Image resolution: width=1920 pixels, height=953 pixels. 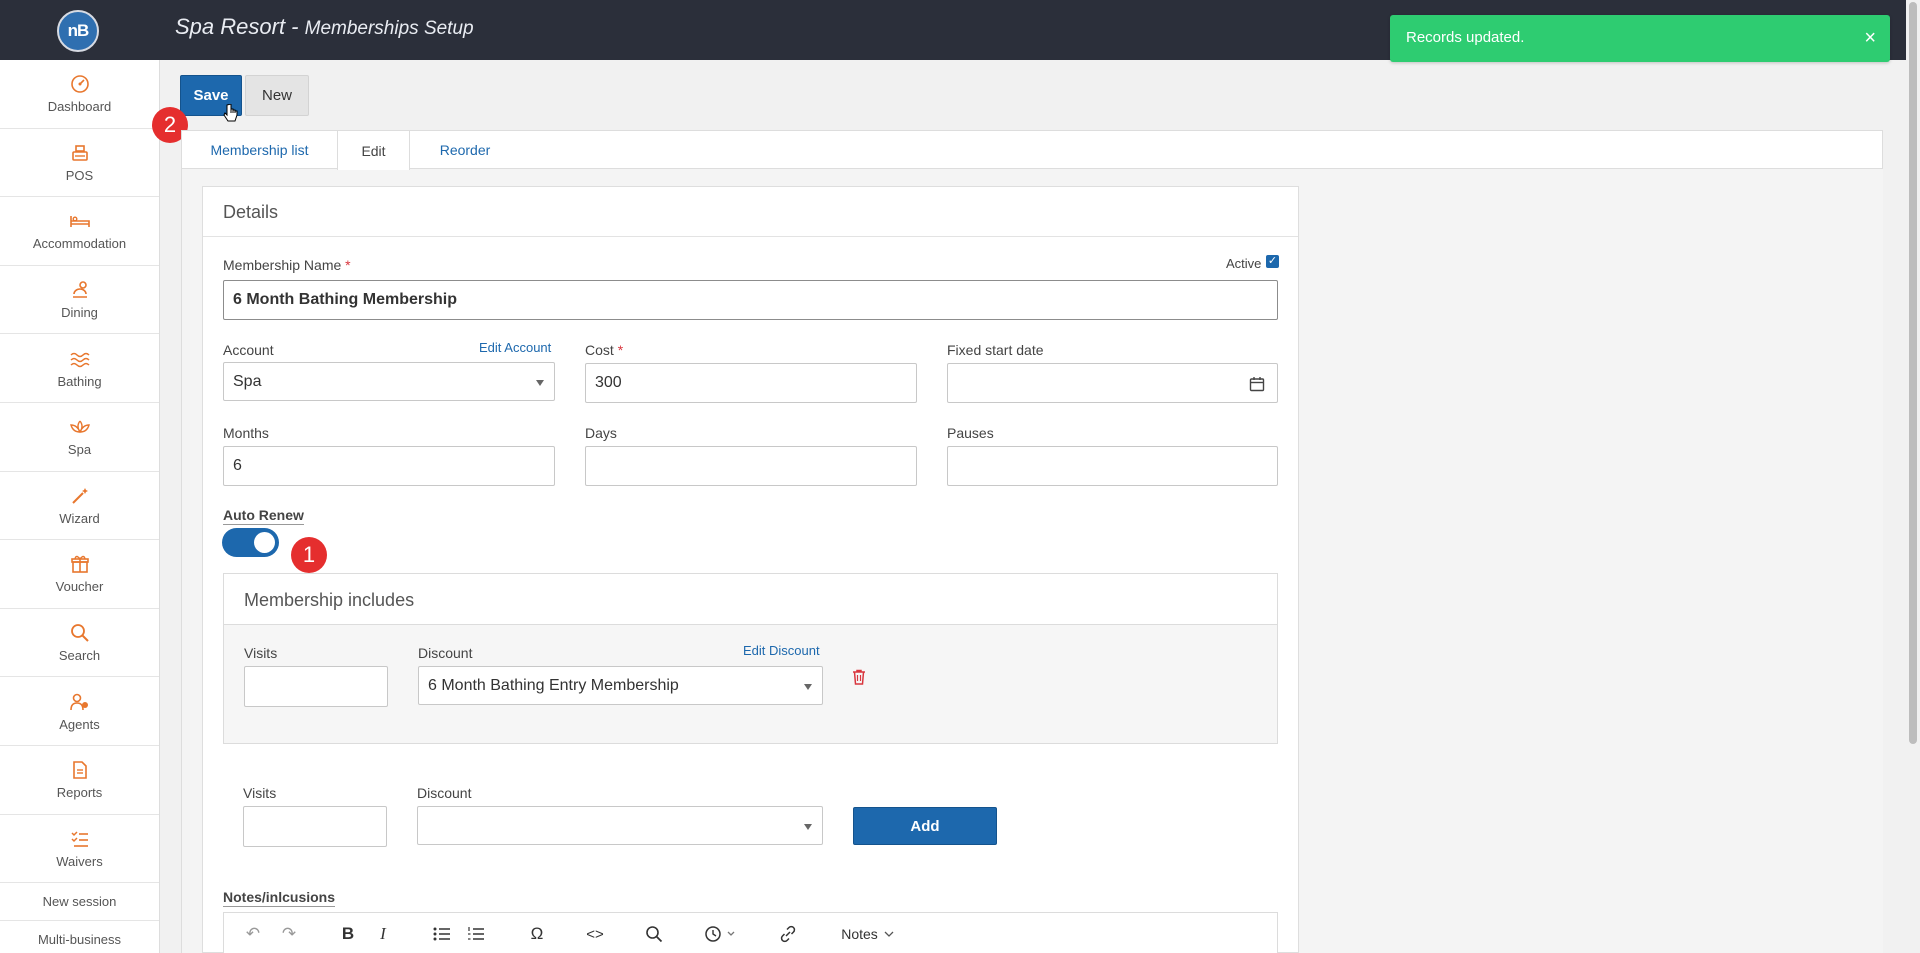 I want to click on multi-business-link: Multi-business, so click(x=79, y=937).